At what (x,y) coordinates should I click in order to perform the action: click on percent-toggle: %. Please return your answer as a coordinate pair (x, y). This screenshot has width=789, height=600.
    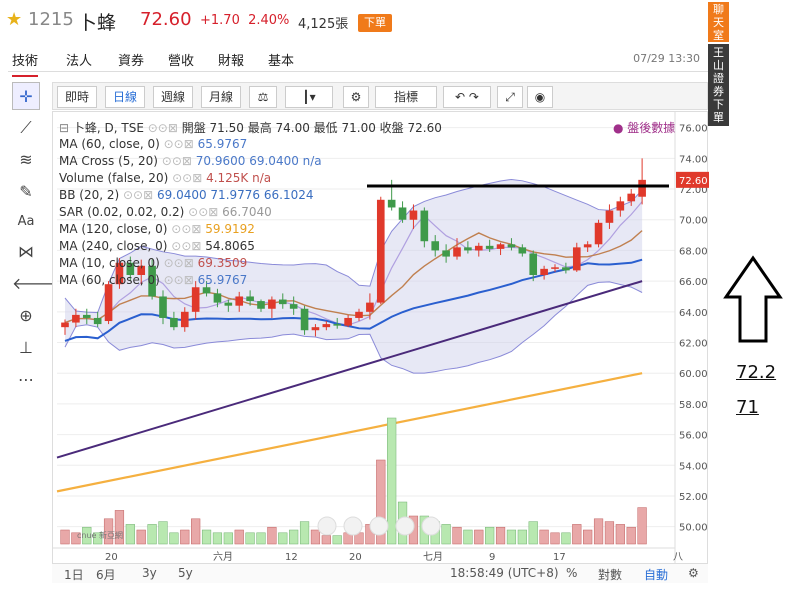
    Looking at the image, I should click on (571, 573).